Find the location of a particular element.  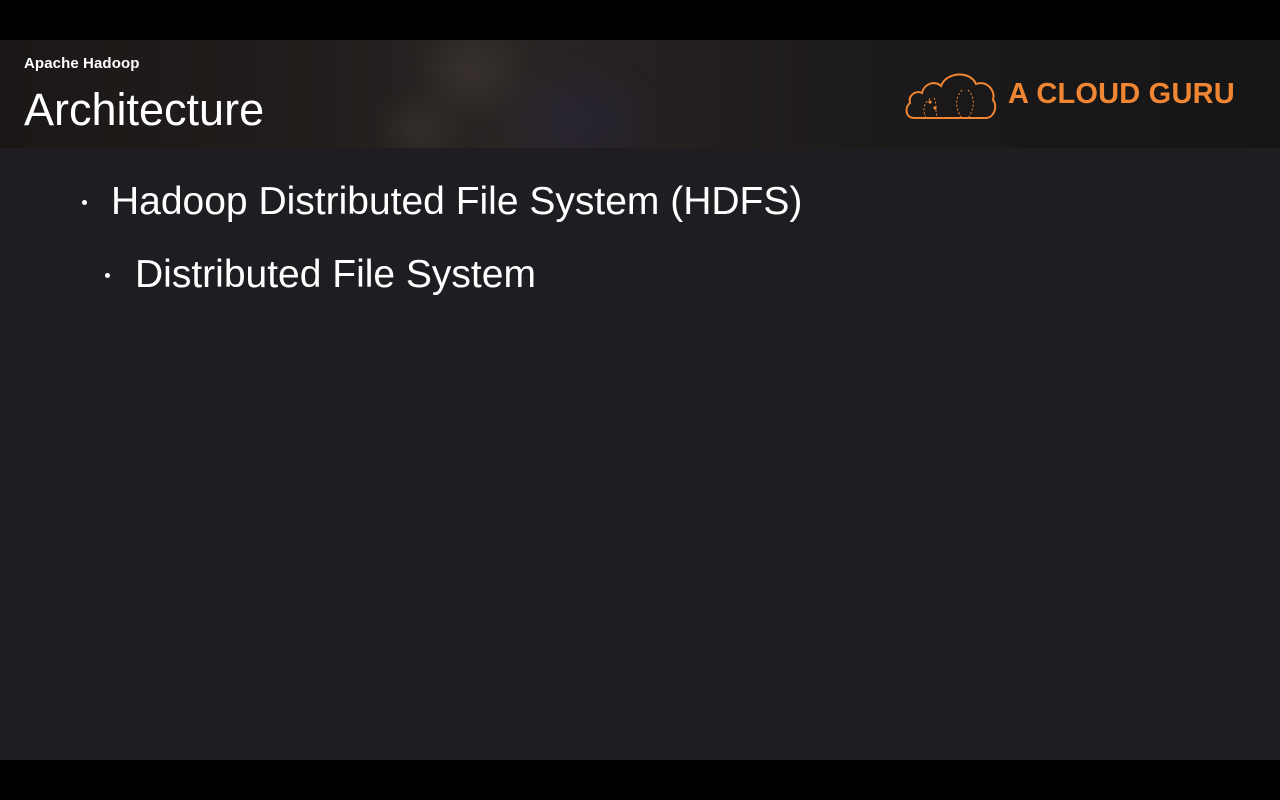

cloud-icon is located at coordinates (951, 96).